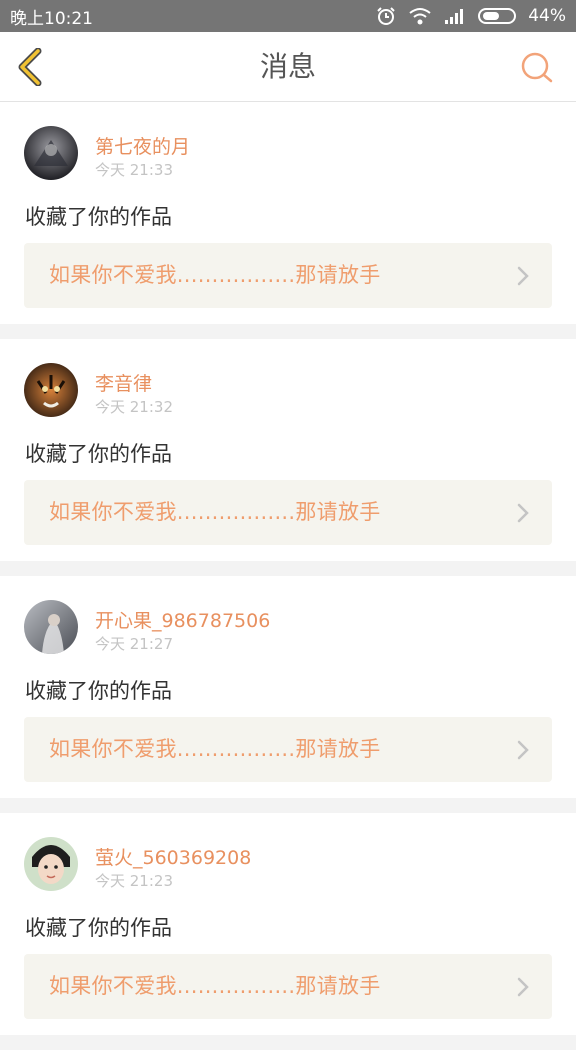 This screenshot has height=1050, width=576. Describe the element at coordinates (547, 16) in the screenshot. I see `battery-percent: 44%` at that location.